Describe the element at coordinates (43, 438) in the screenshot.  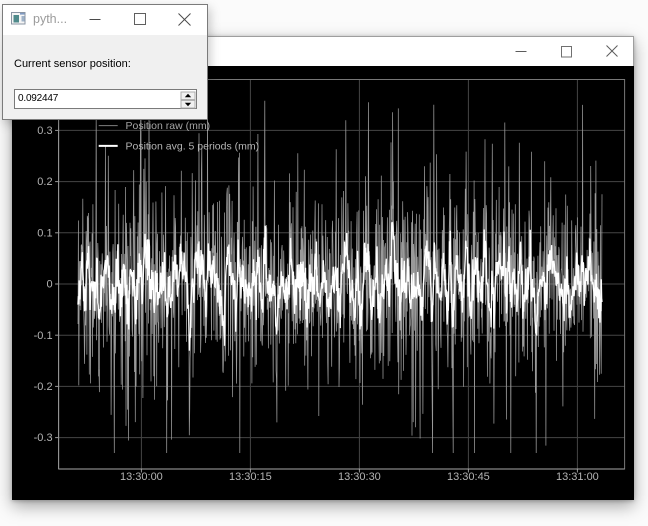
I see `svg-text: -0.3` at that location.